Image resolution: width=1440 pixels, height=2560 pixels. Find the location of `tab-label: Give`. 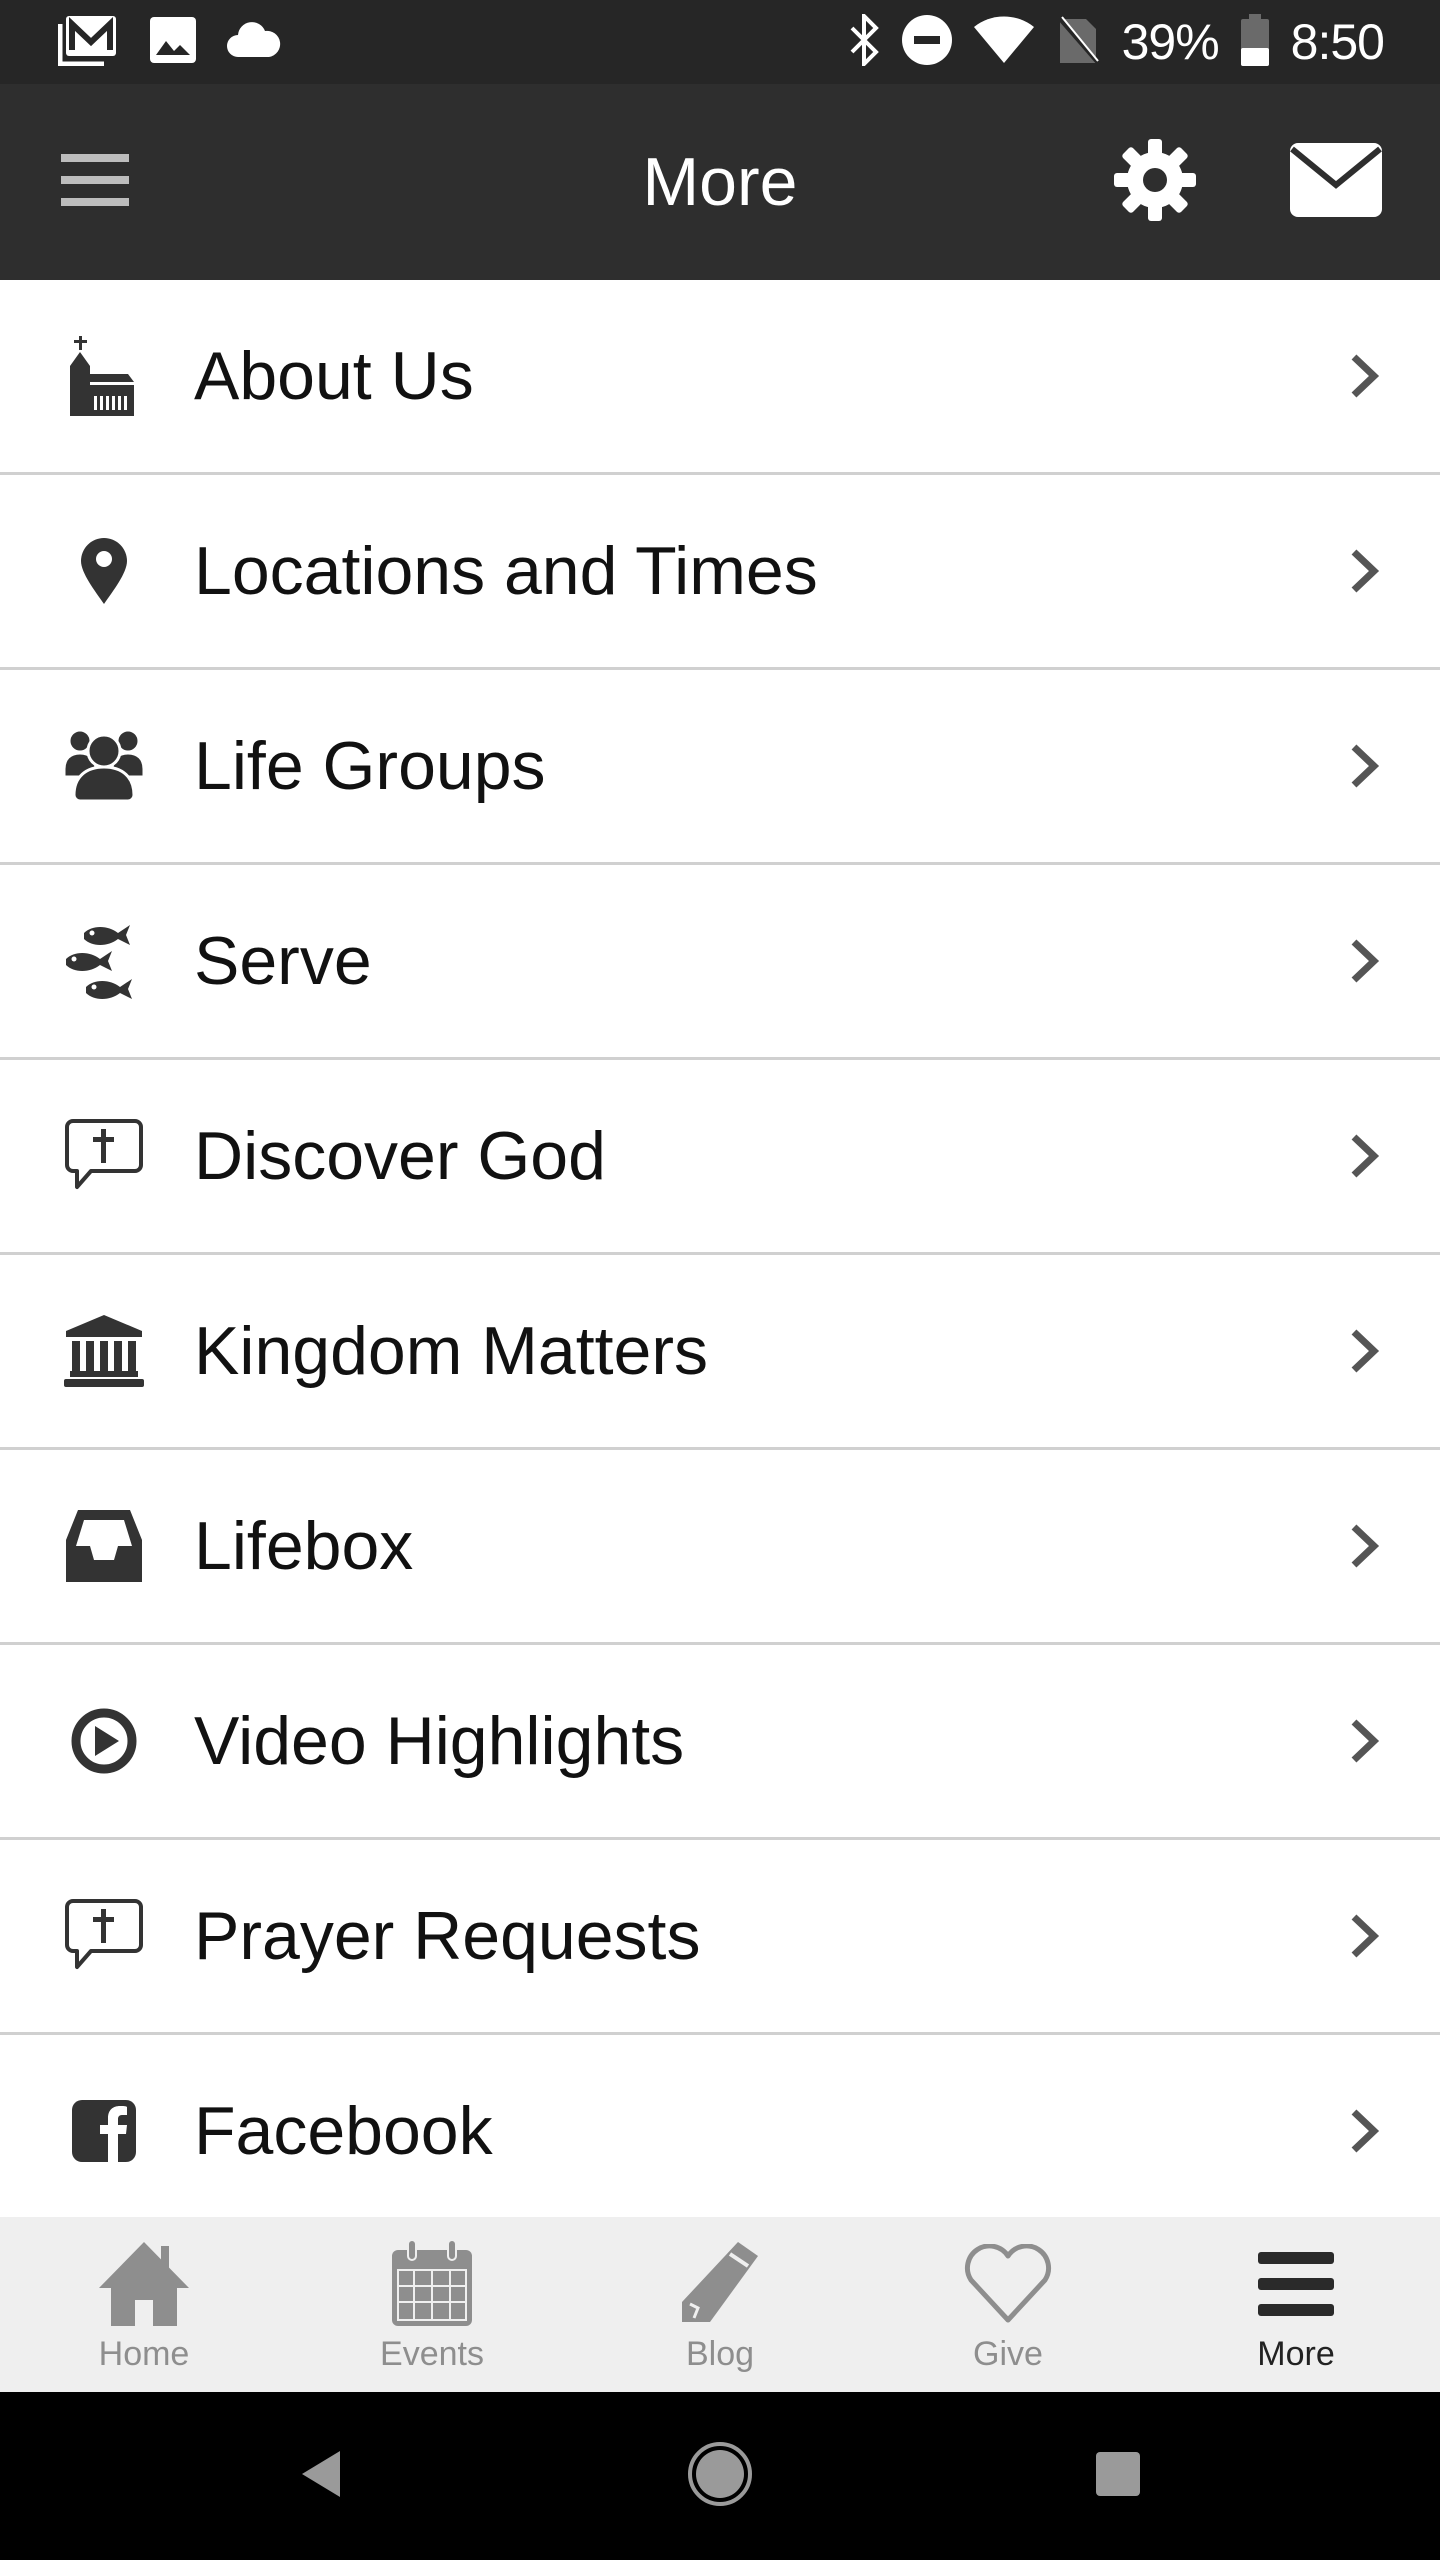

tab-label: Give is located at coordinates (1008, 2354).